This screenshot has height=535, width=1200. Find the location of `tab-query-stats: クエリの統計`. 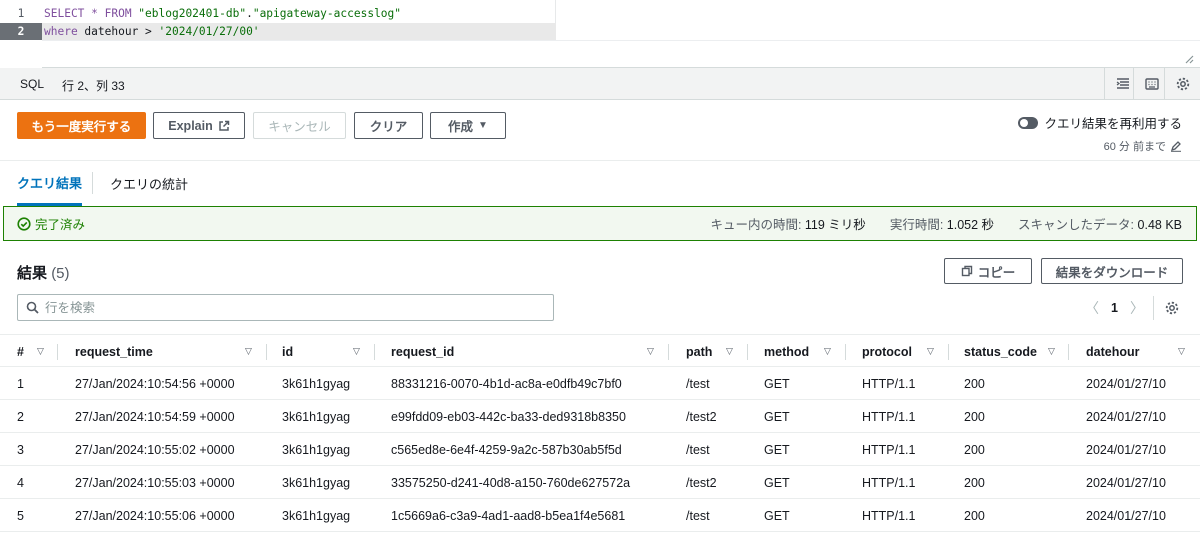

tab-query-stats: クエリの統計 is located at coordinates (149, 183).